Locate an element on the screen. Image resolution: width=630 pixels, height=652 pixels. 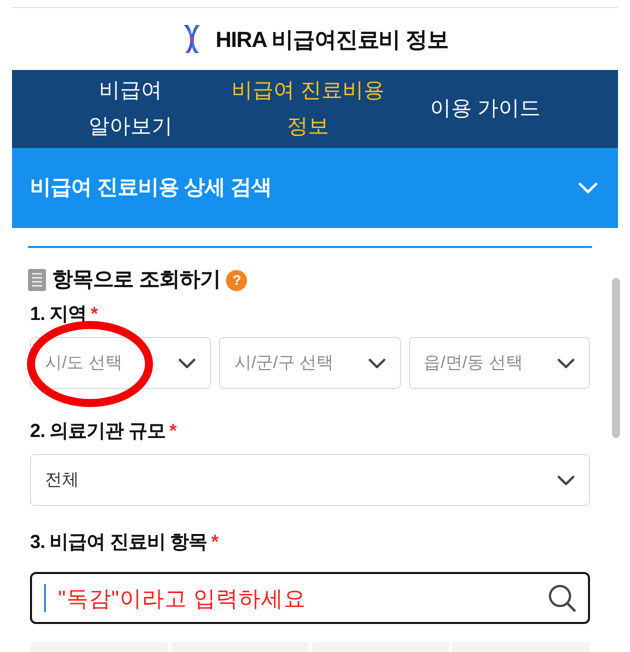
dropdown-select: 전체 is located at coordinates (310, 480).